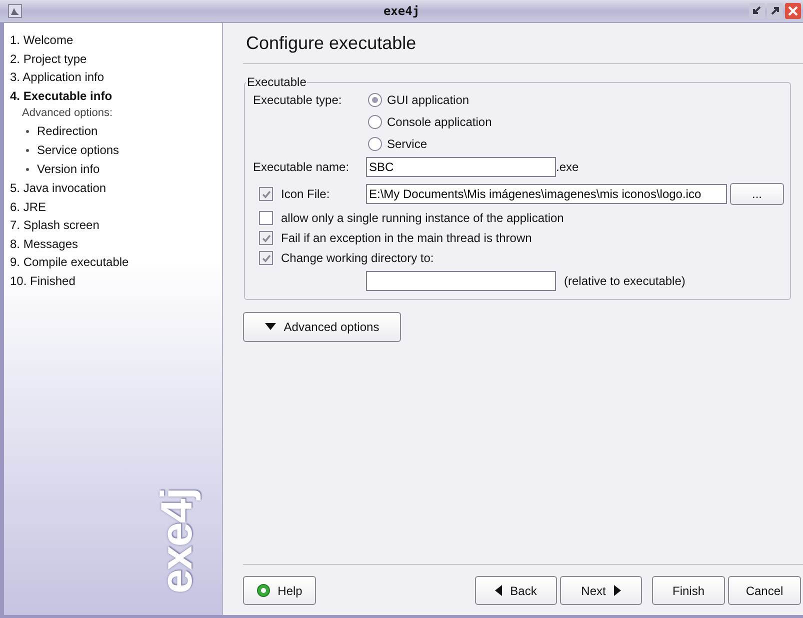 Image resolution: width=803 pixels, height=618 pixels. What do you see at coordinates (601, 590) in the screenshot?
I see `next-button: Next` at bounding box center [601, 590].